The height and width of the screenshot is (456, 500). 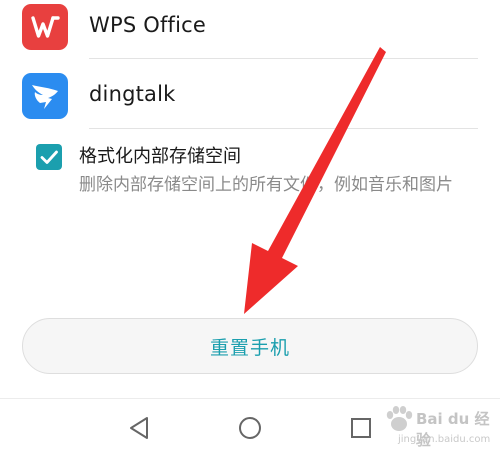 What do you see at coordinates (45, 96) in the screenshot?
I see `dingtalk-icon` at bounding box center [45, 96].